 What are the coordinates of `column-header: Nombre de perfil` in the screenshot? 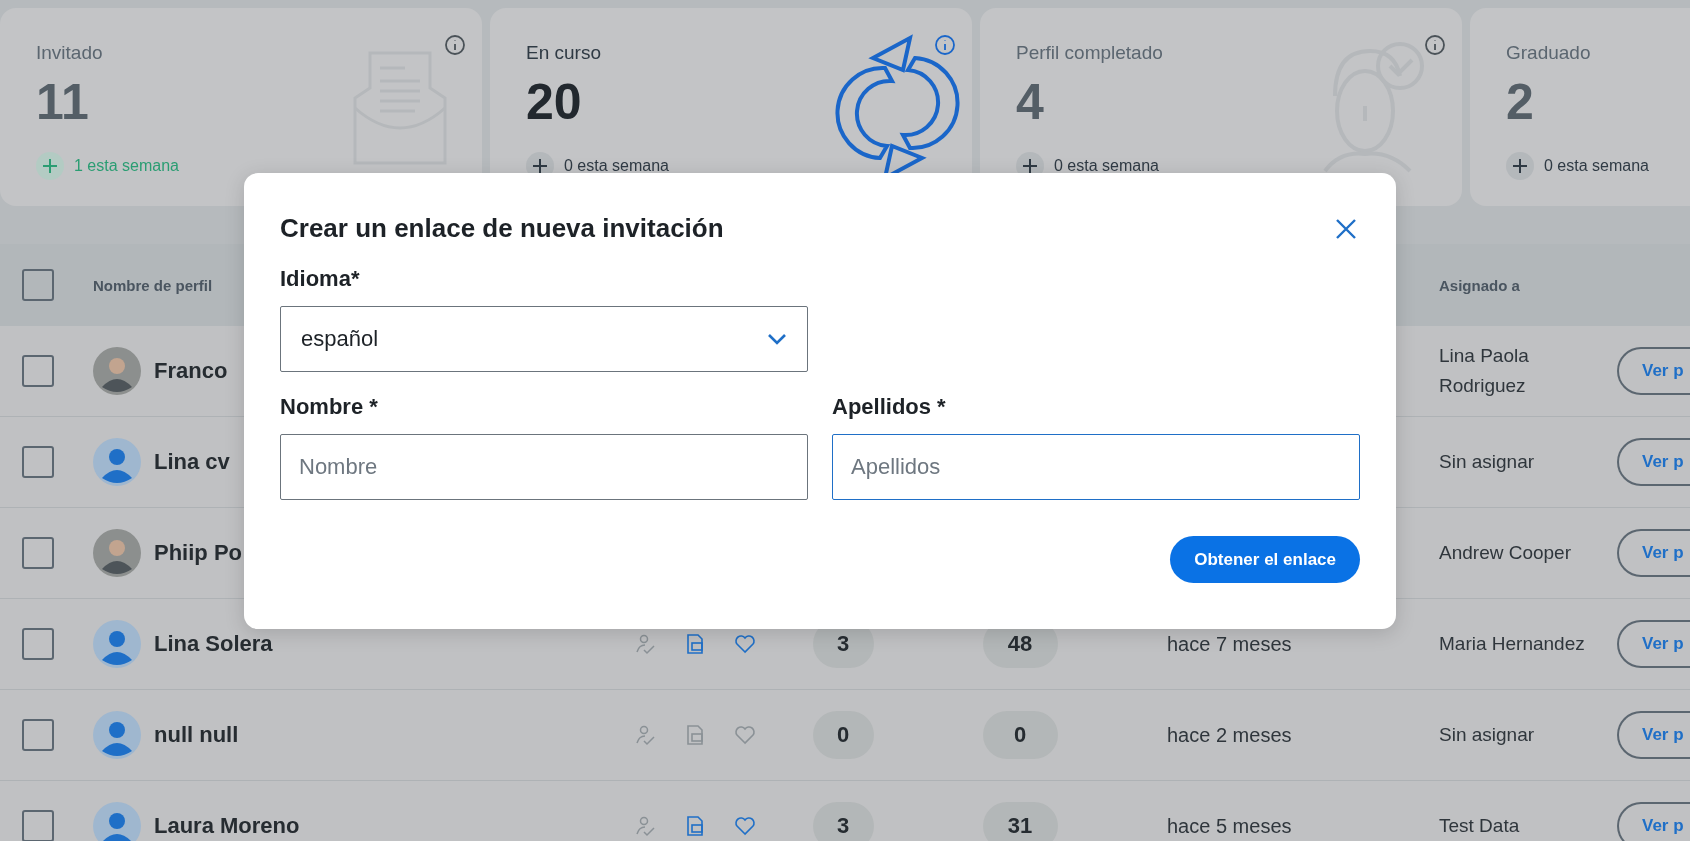 It's located at (153, 285).